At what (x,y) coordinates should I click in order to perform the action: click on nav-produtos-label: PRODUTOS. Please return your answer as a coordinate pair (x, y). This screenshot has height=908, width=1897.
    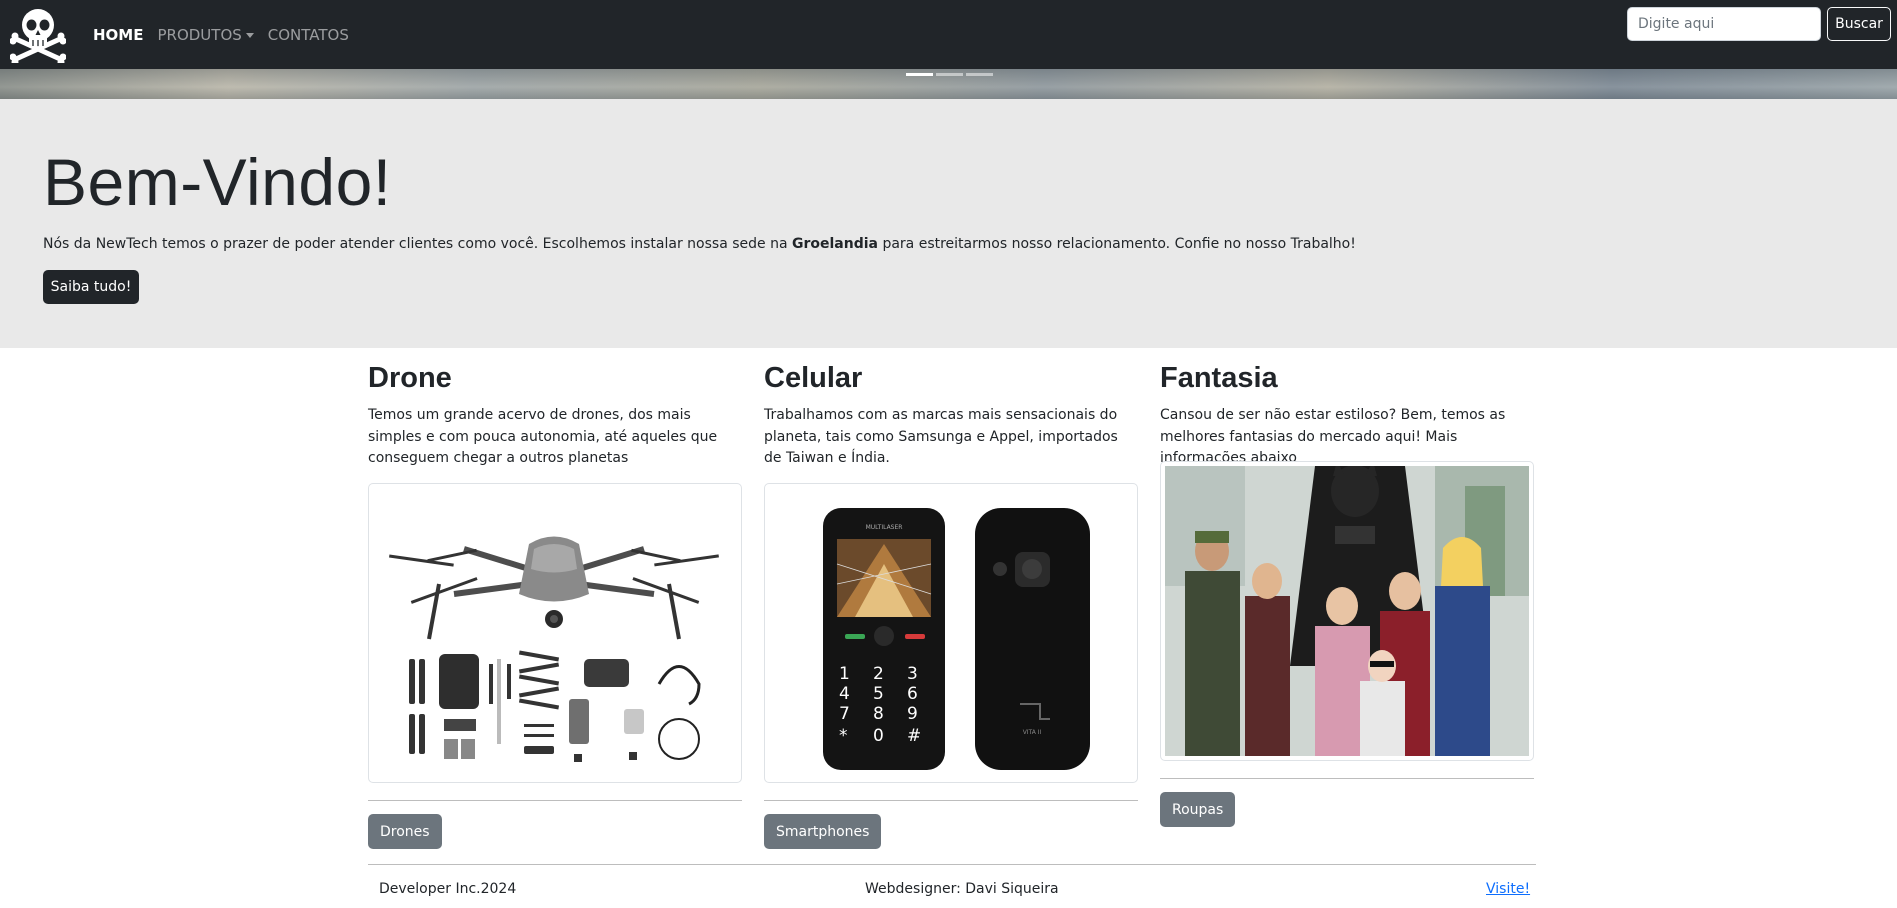
    Looking at the image, I should click on (199, 34).